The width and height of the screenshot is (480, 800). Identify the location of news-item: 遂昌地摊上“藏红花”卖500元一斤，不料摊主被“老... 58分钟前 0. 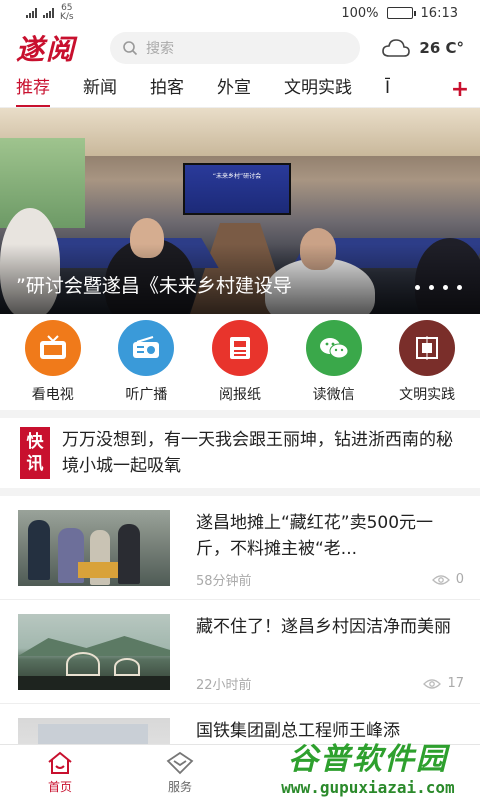
(240, 548).